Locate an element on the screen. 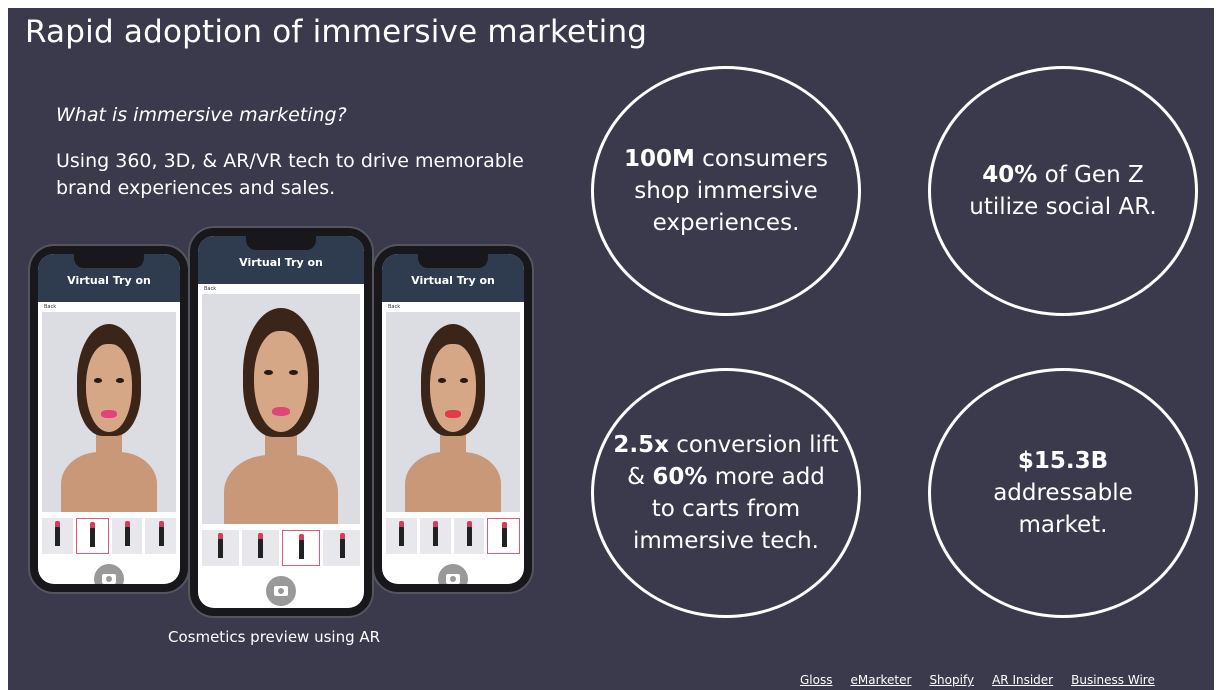 This screenshot has height=690, width=1218. phones-caption: Cosmetics preview using AR is located at coordinates (274, 637).